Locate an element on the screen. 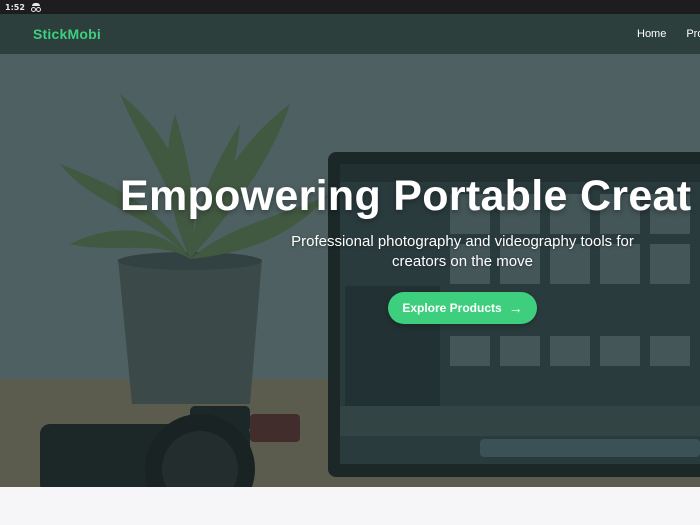 This screenshot has height=525, width=700. system-status-bar: 1:52 is located at coordinates (350, 7).